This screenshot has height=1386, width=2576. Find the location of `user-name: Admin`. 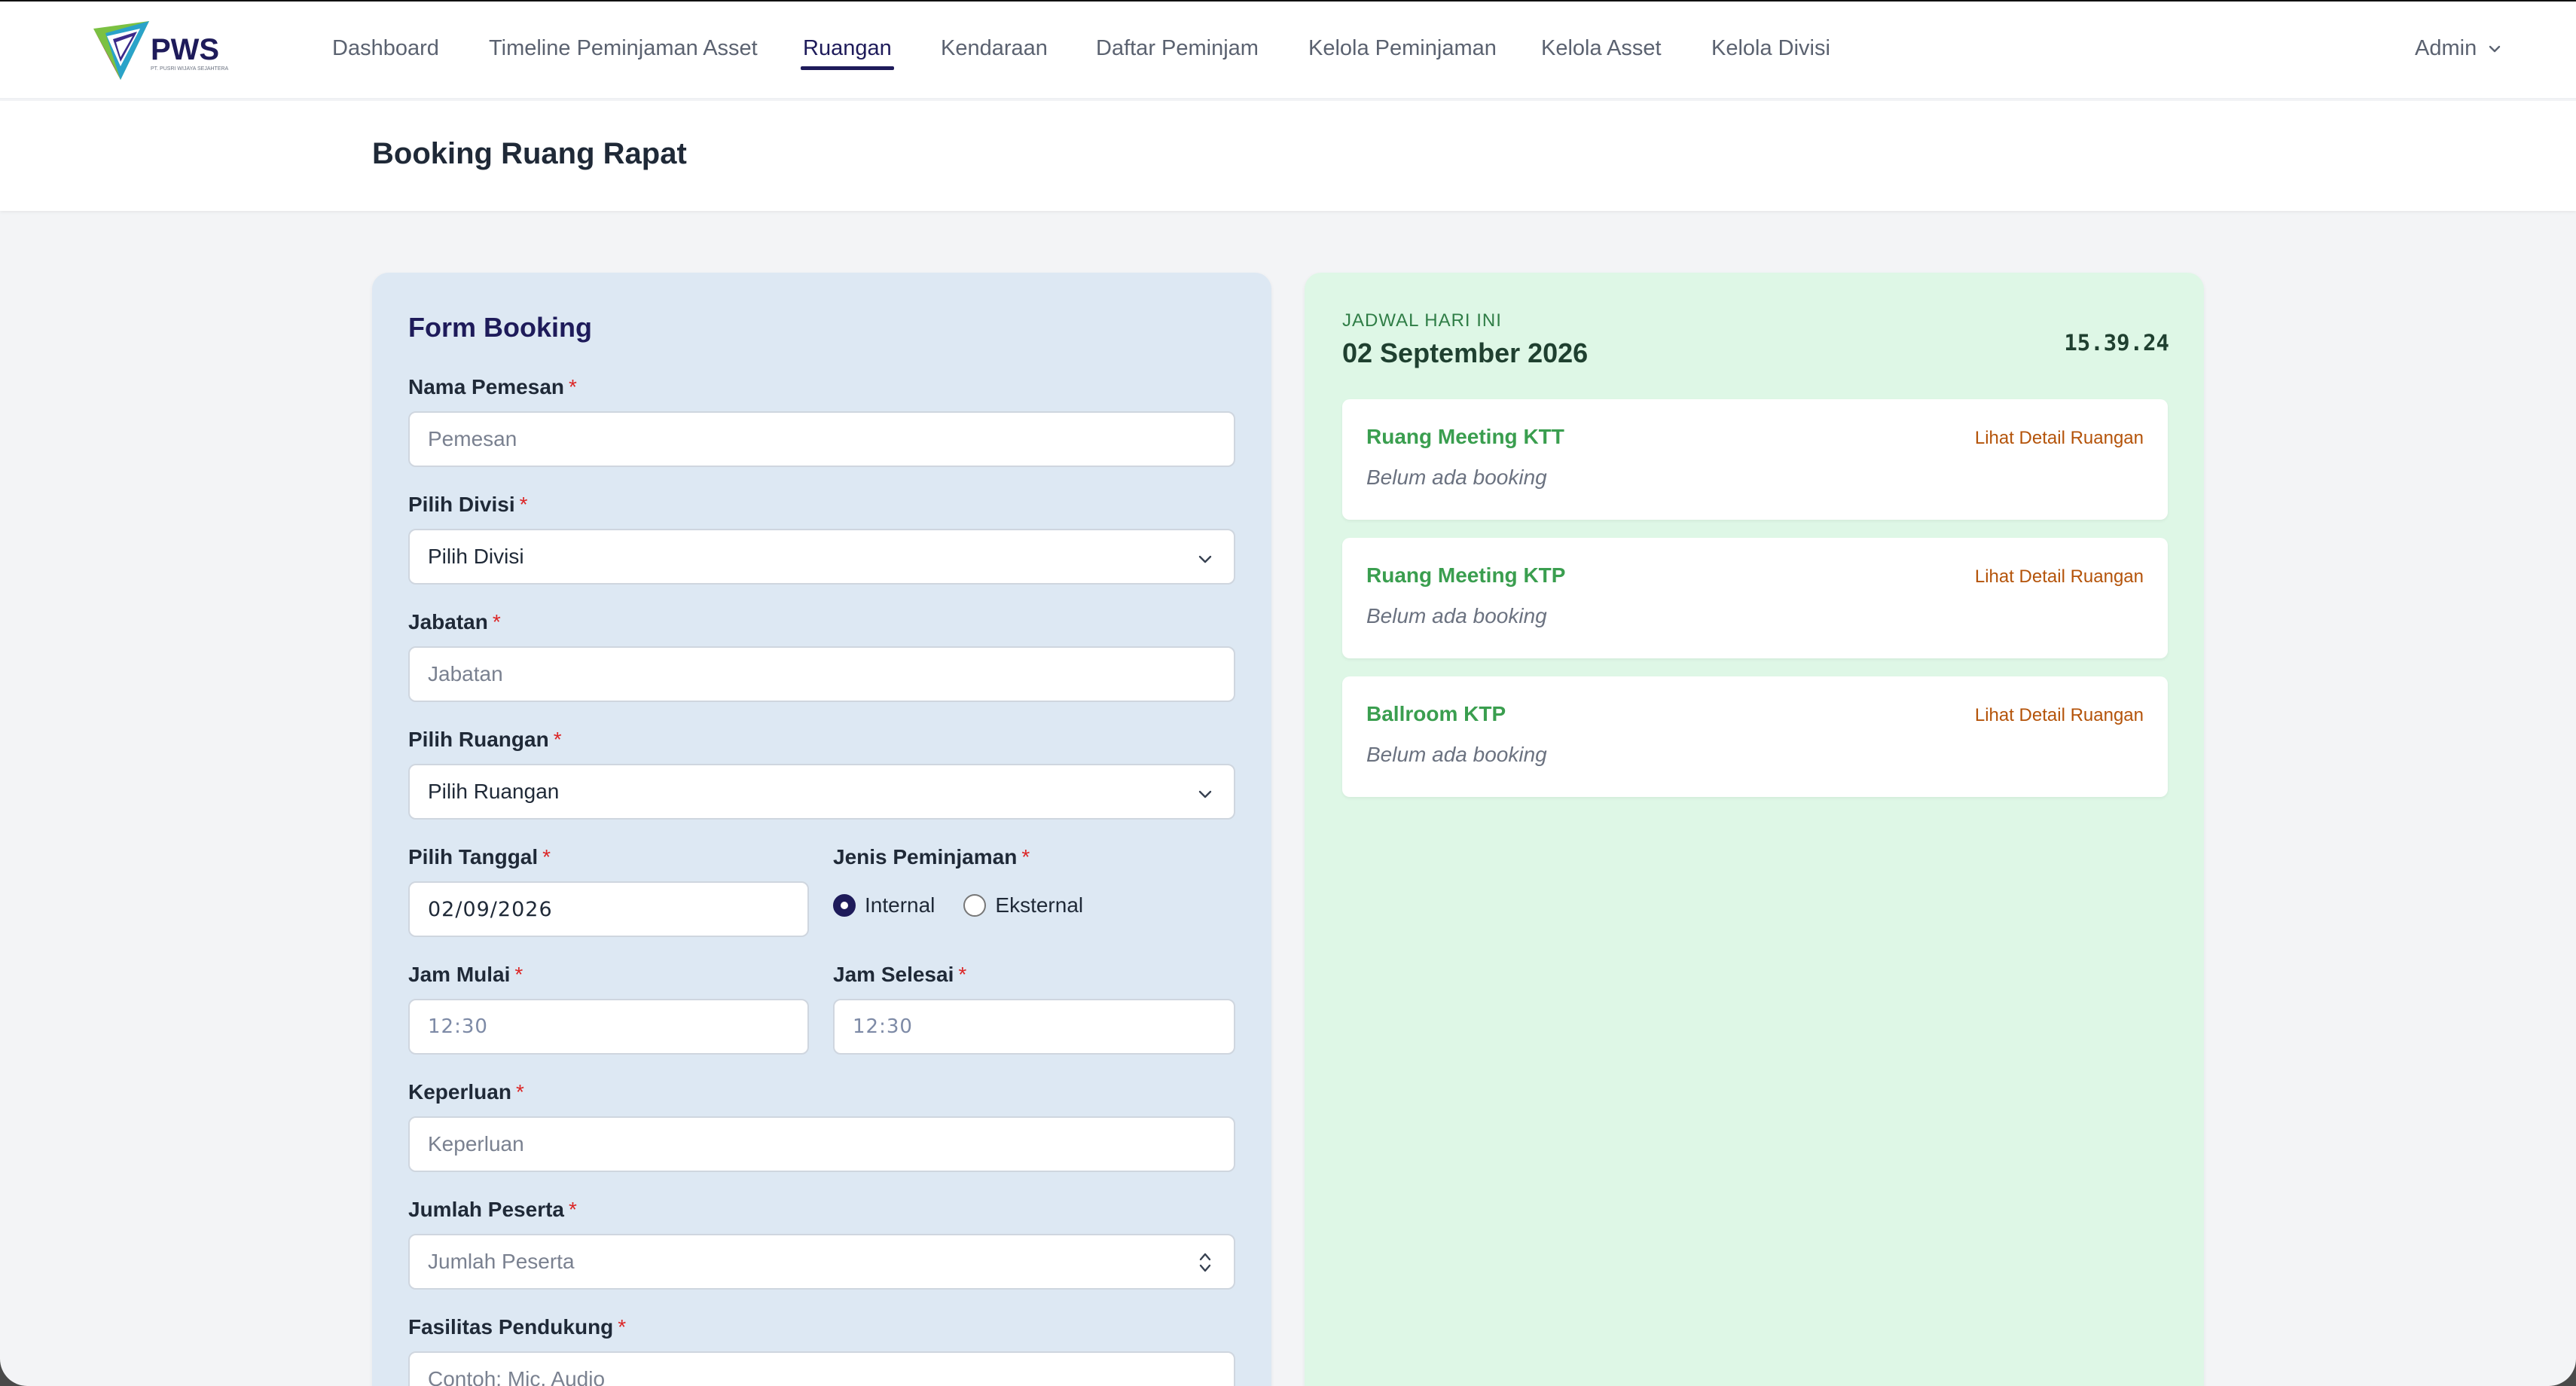

user-name: Admin is located at coordinates (2446, 48).